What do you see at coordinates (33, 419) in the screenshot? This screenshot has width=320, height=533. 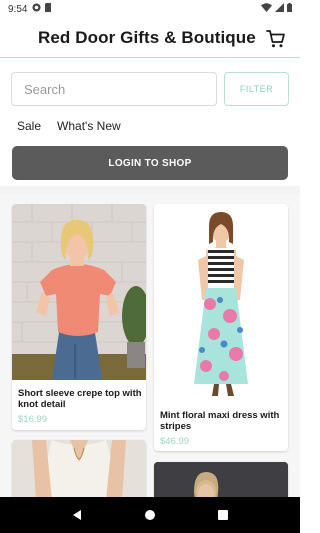 I see `product-price: $16.99` at bounding box center [33, 419].